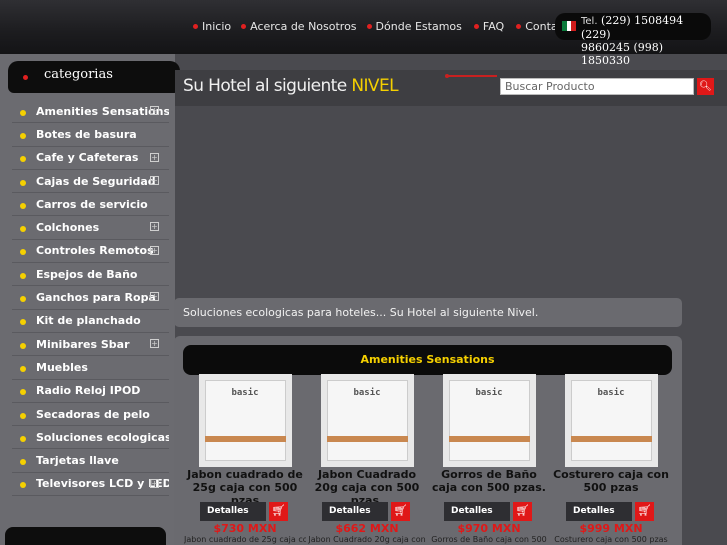 The width and height of the screenshot is (727, 545). I want to click on nav-acerca: Acerca de Nosotros, so click(299, 26).